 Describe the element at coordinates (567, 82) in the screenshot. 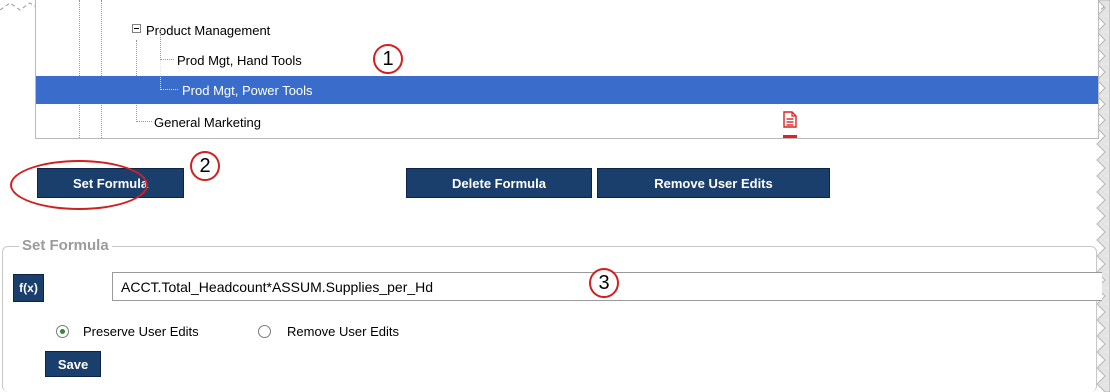

I see `tree-item-power-tools: Prod Mgt, Power Tools` at that location.